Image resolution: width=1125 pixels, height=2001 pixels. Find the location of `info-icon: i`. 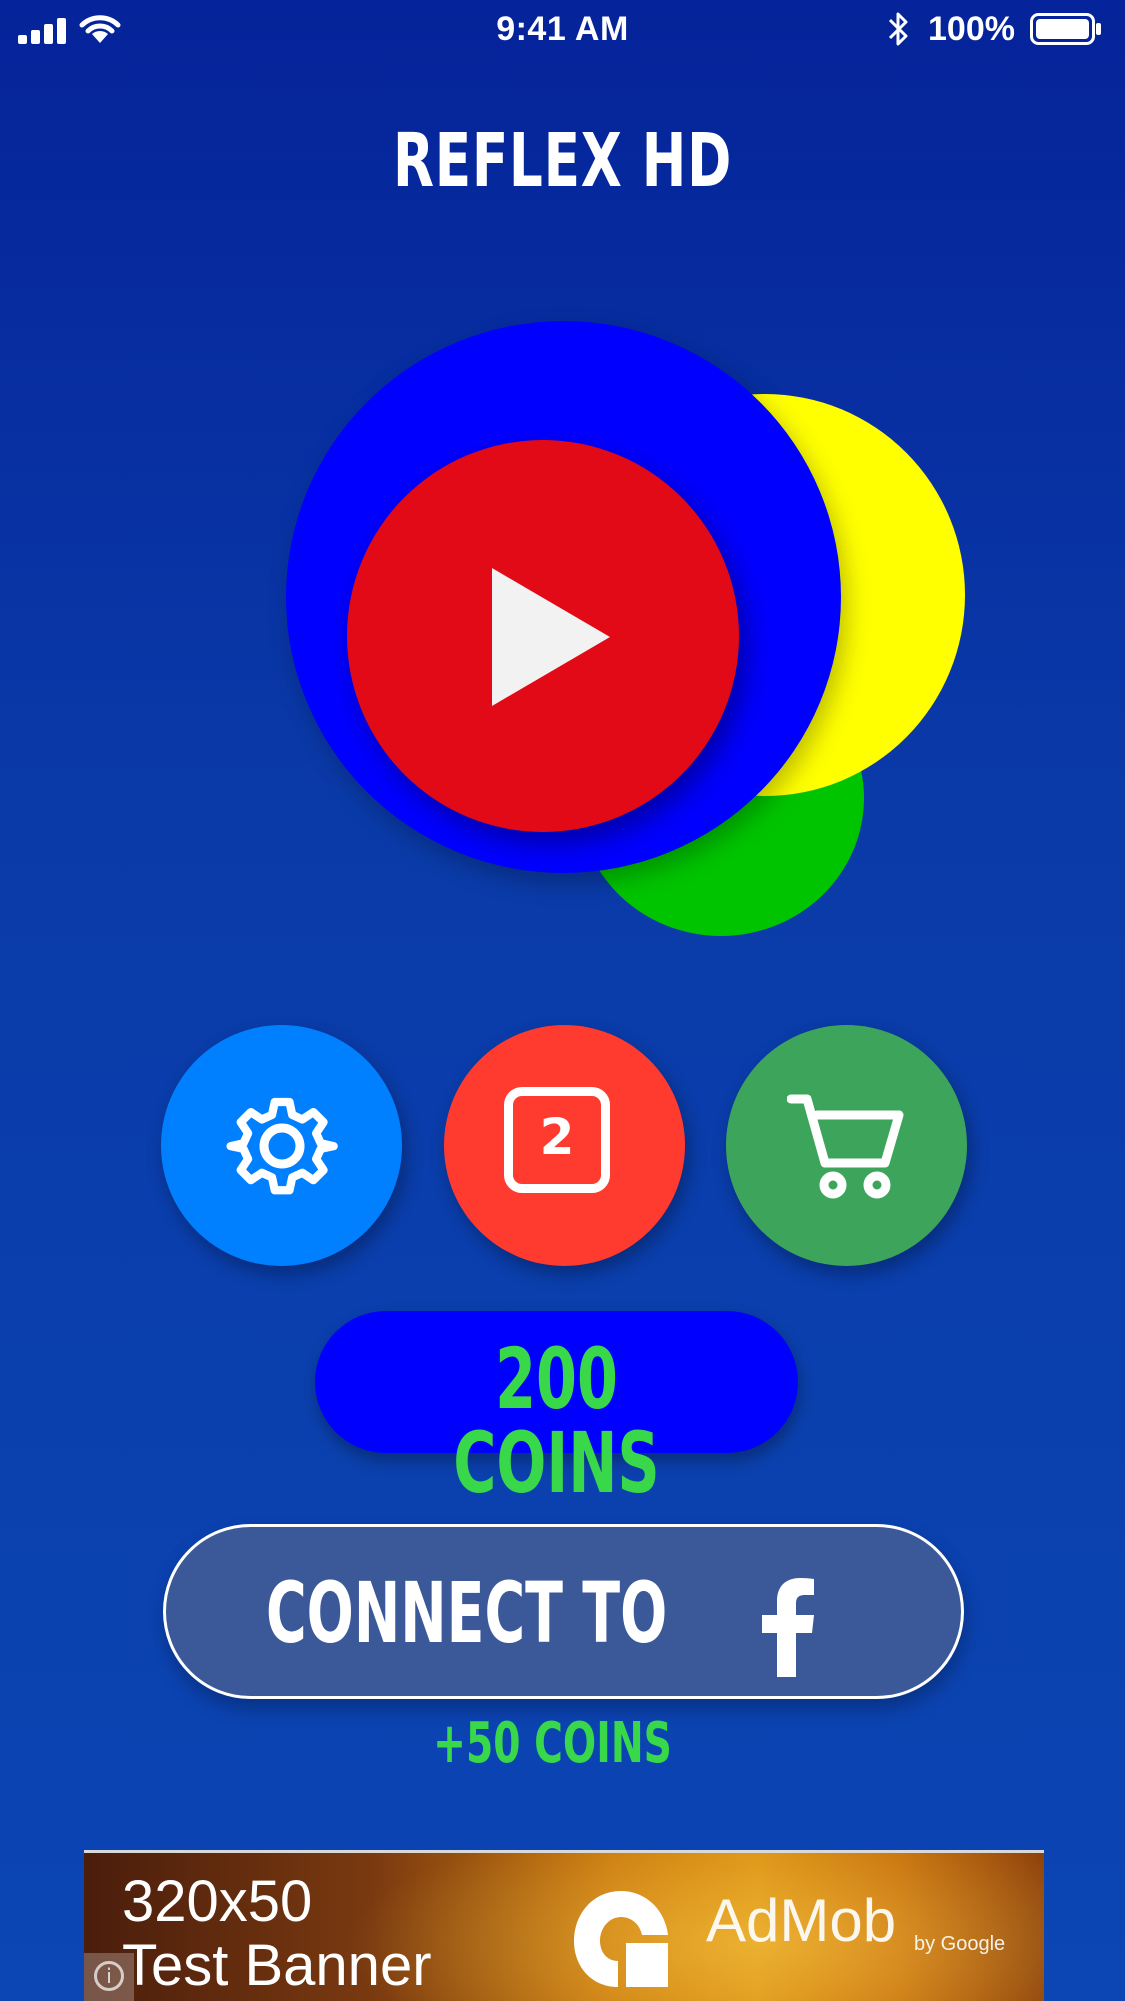

info-icon: i is located at coordinates (109, 1976).